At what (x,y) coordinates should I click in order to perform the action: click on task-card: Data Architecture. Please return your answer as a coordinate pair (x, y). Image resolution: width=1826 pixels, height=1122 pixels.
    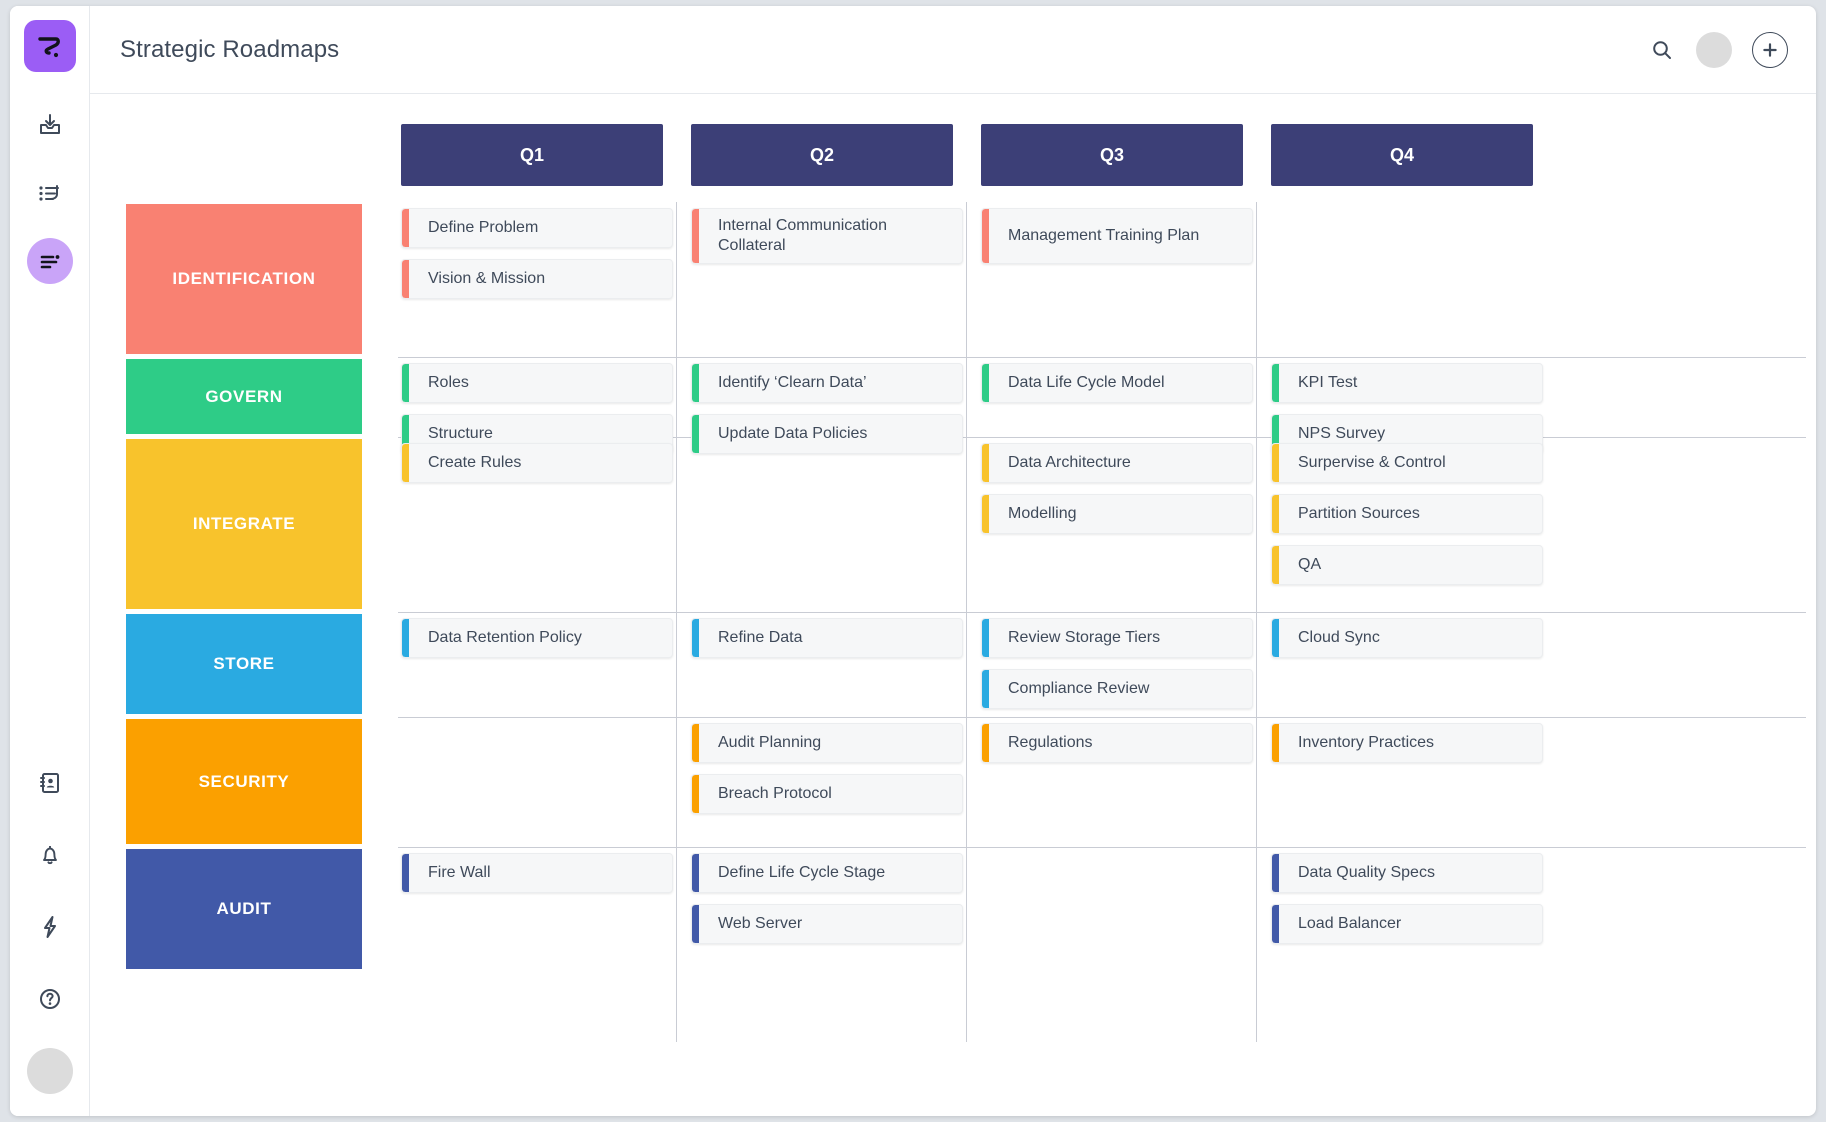
    Looking at the image, I should click on (1117, 463).